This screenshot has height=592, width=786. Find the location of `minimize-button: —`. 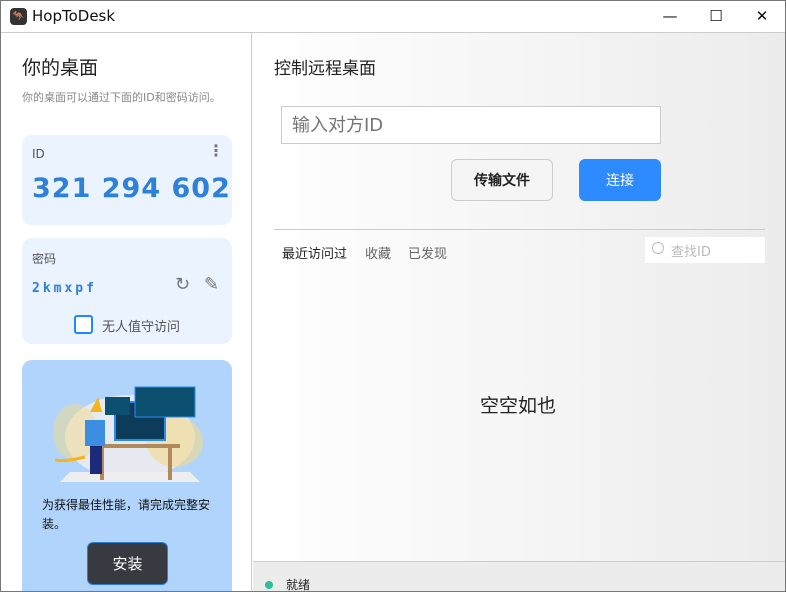

minimize-button: — is located at coordinates (670, 16).